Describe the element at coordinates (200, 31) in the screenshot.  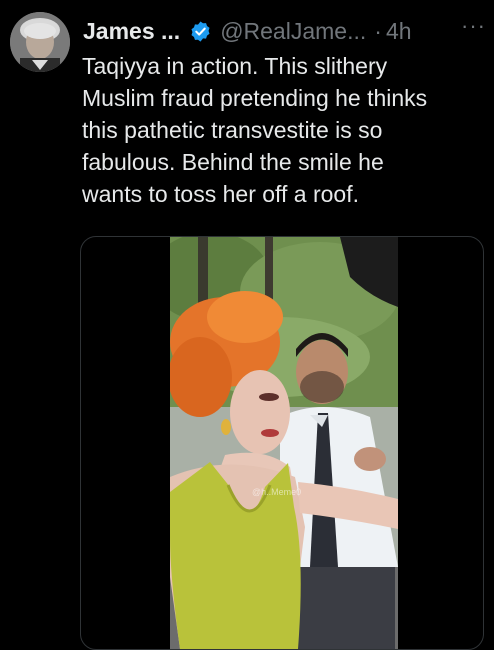
I see `verified-badge-icon` at that location.